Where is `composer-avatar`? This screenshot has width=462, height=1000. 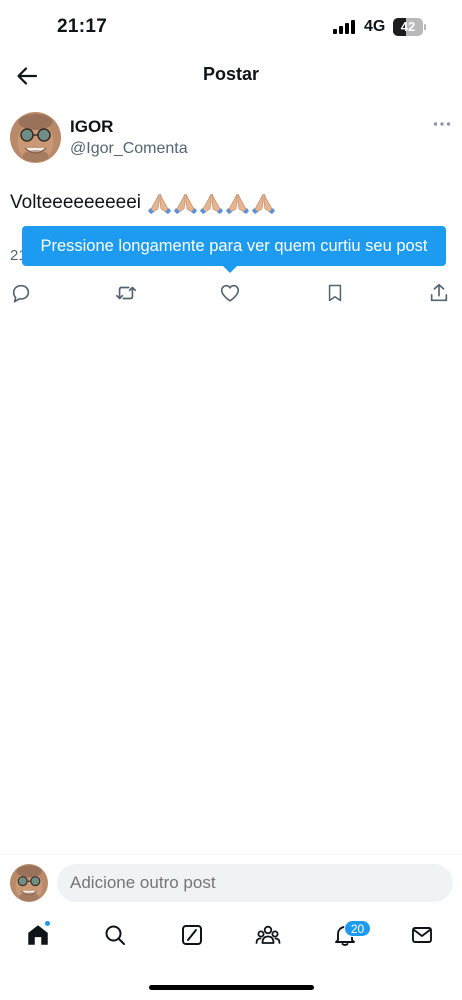 composer-avatar is located at coordinates (29, 883).